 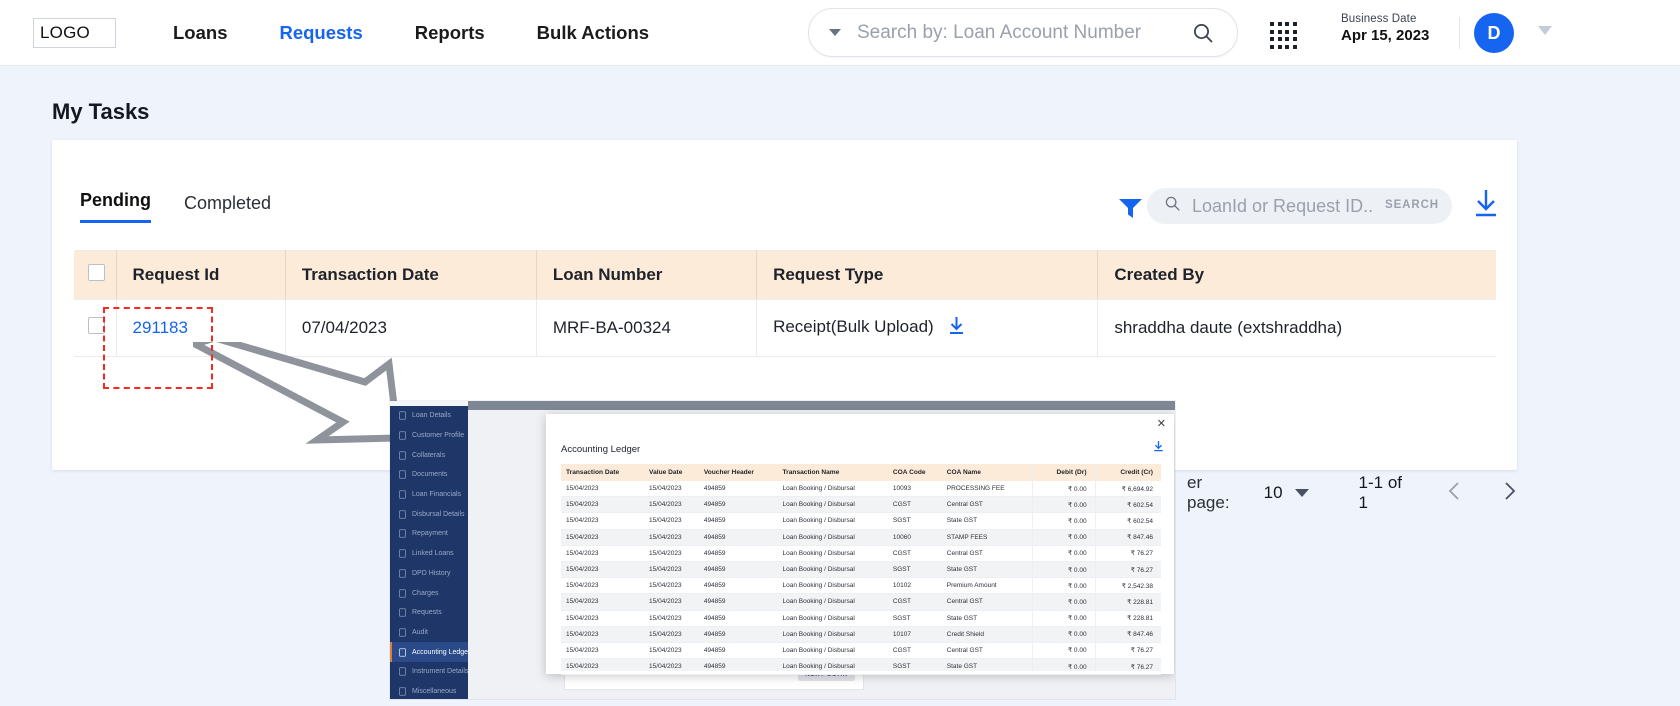 What do you see at coordinates (429, 613) in the screenshot?
I see `inner-sidebar-item-requests: Requests` at bounding box center [429, 613].